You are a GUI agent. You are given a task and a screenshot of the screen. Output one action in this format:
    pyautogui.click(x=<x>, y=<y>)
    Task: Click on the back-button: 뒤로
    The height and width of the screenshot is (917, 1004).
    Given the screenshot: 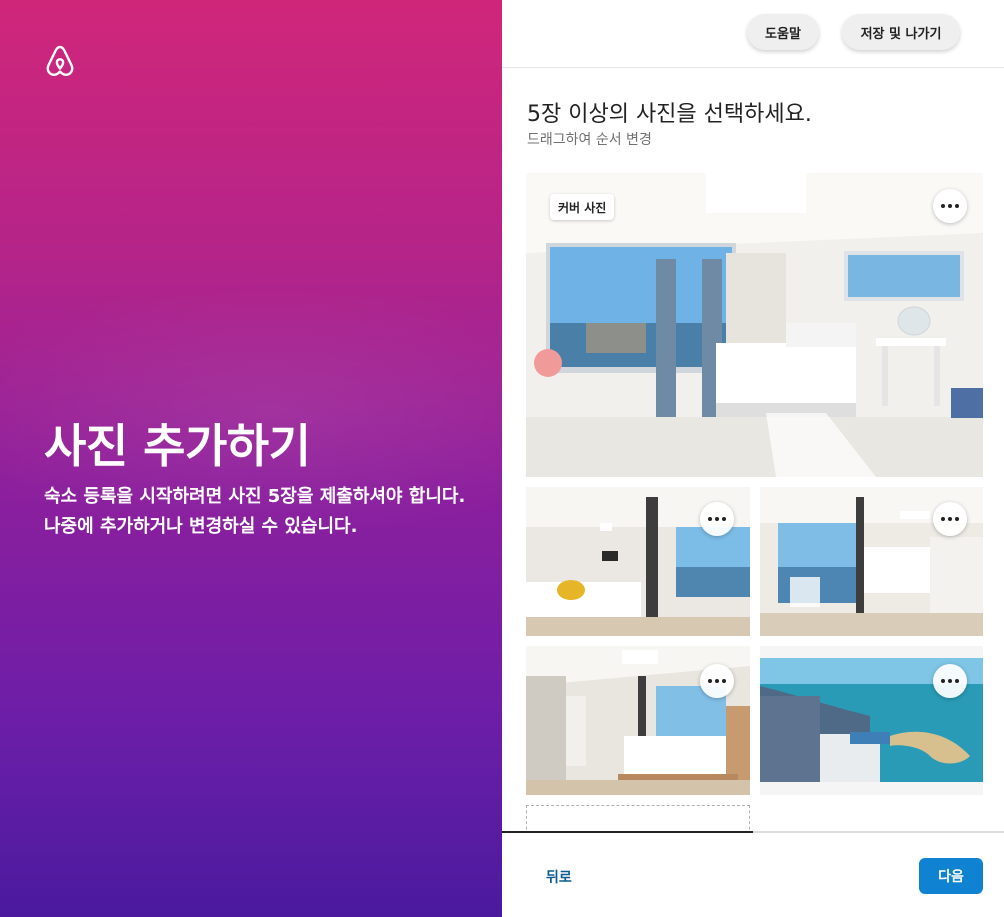 What is the action you would take?
    pyautogui.click(x=559, y=877)
    